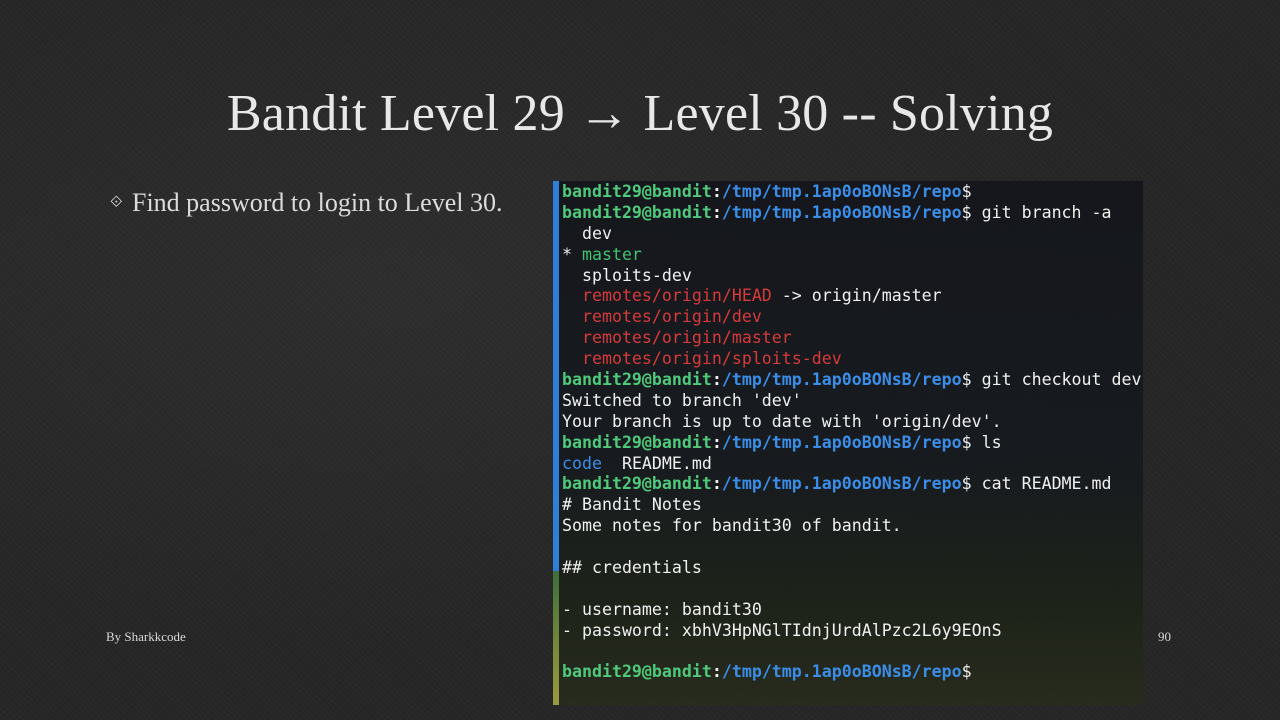  What do you see at coordinates (671, 317) in the screenshot?
I see `remote-branch: remotes/origin/dev` at bounding box center [671, 317].